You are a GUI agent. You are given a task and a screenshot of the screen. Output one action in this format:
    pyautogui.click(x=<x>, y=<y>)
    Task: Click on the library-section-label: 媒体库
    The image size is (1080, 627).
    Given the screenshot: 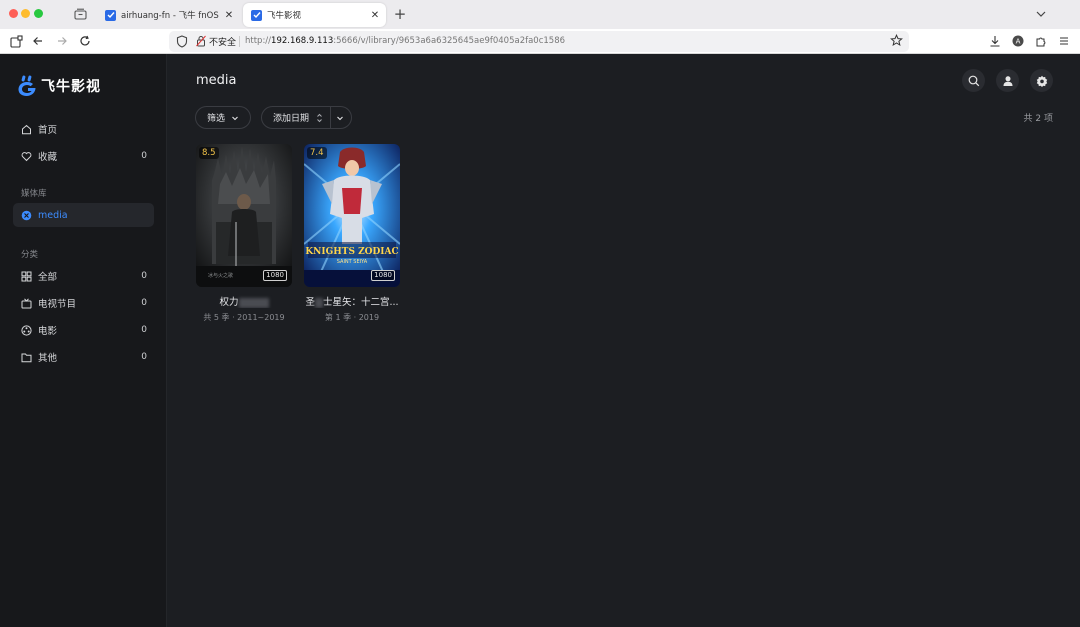 What is the action you would take?
    pyautogui.click(x=34, y=194)
    